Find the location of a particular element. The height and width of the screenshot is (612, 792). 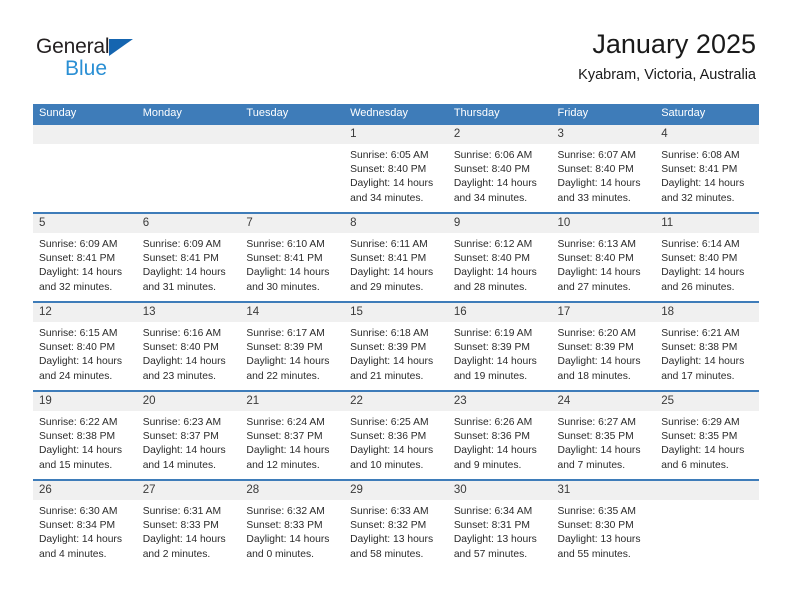

daylight-text-line2: and 26 minutes. is located at coordinates (698, 287).